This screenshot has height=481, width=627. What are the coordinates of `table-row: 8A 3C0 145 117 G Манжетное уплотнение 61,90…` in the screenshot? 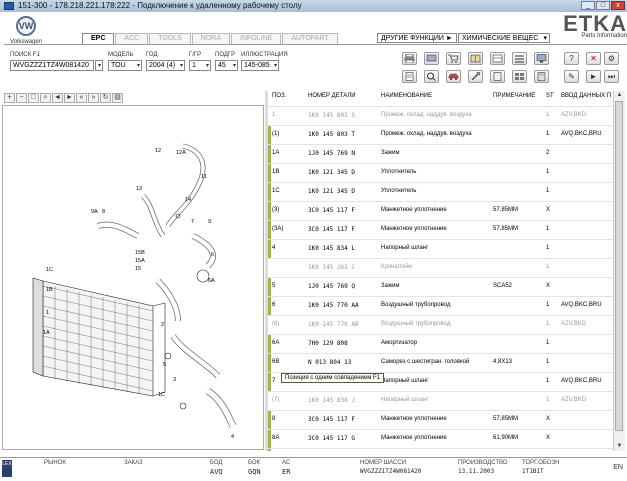 It's located at (440, 438).